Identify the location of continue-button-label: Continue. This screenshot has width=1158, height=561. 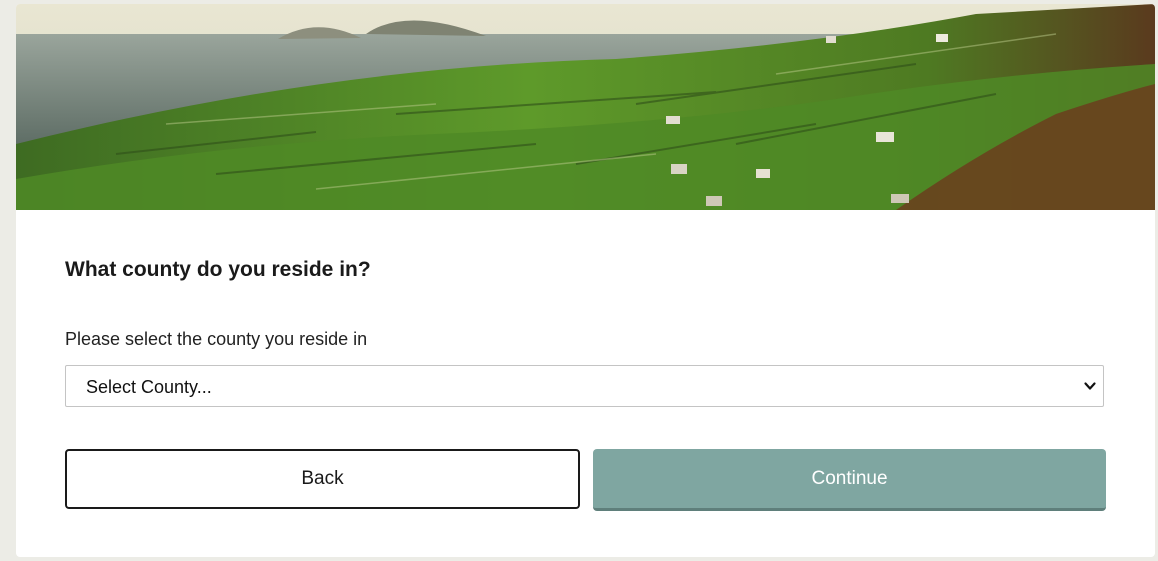
(849, 478).